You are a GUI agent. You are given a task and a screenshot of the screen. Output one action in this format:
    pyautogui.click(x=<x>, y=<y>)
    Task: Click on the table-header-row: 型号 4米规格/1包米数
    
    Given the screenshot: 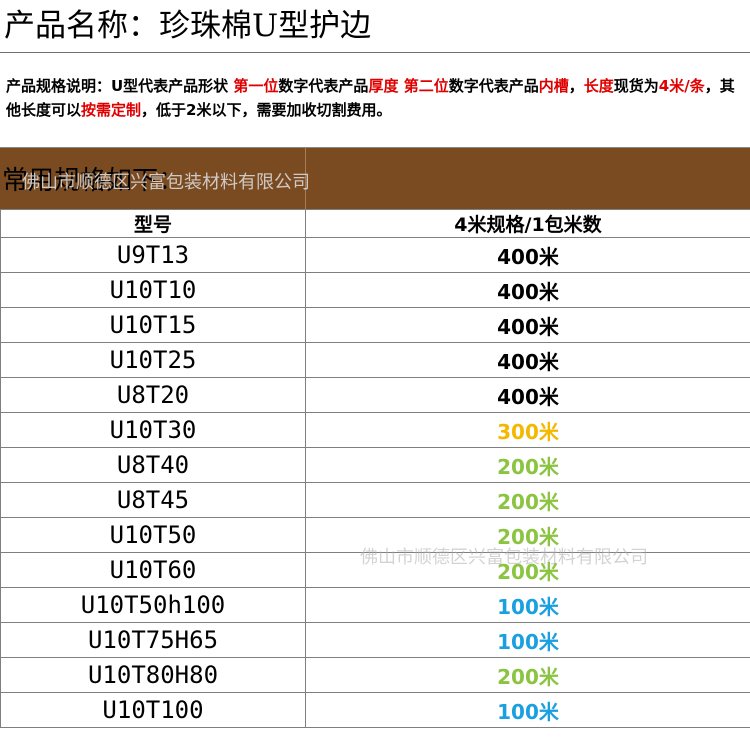 What is the action you would take?
    pyautogui.click(x=375, y=223)
    